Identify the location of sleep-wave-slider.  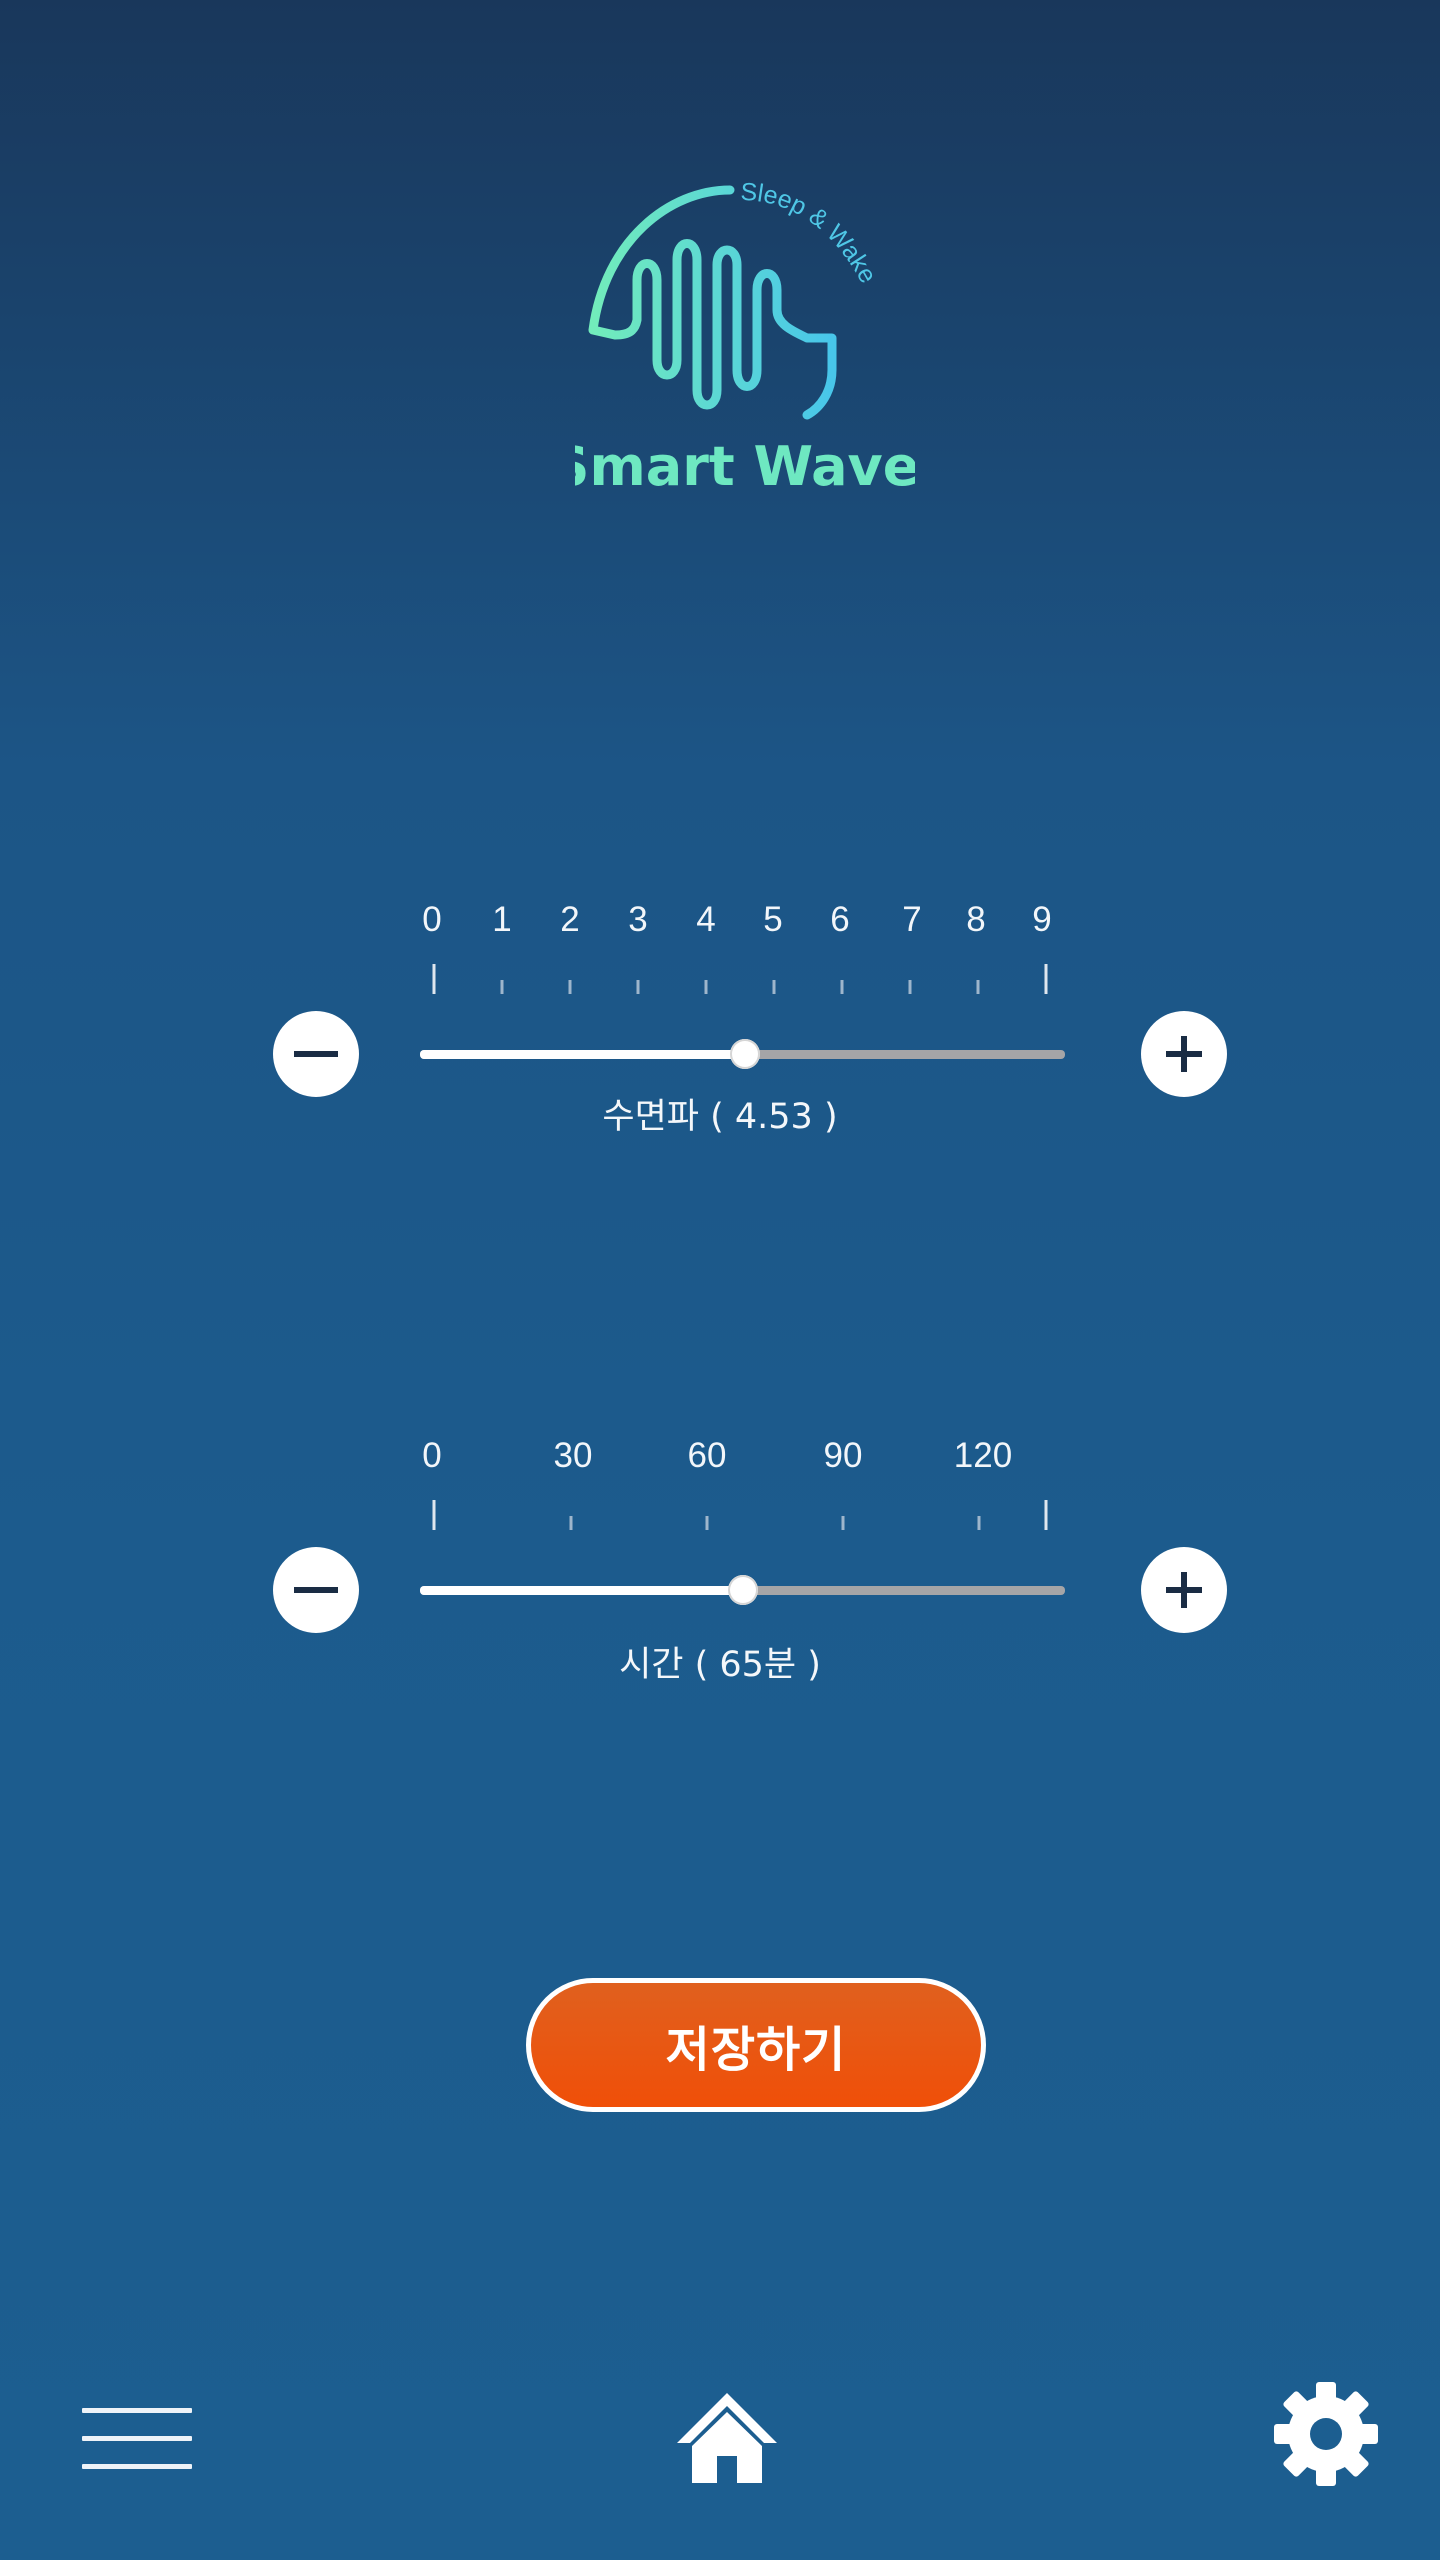
(742, 1054).